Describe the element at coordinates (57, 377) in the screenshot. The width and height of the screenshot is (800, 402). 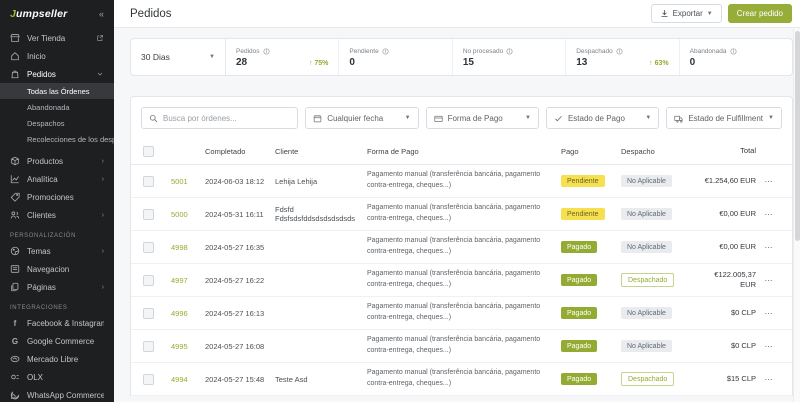
I see `sidebar-item-olx: OLX` at that location.